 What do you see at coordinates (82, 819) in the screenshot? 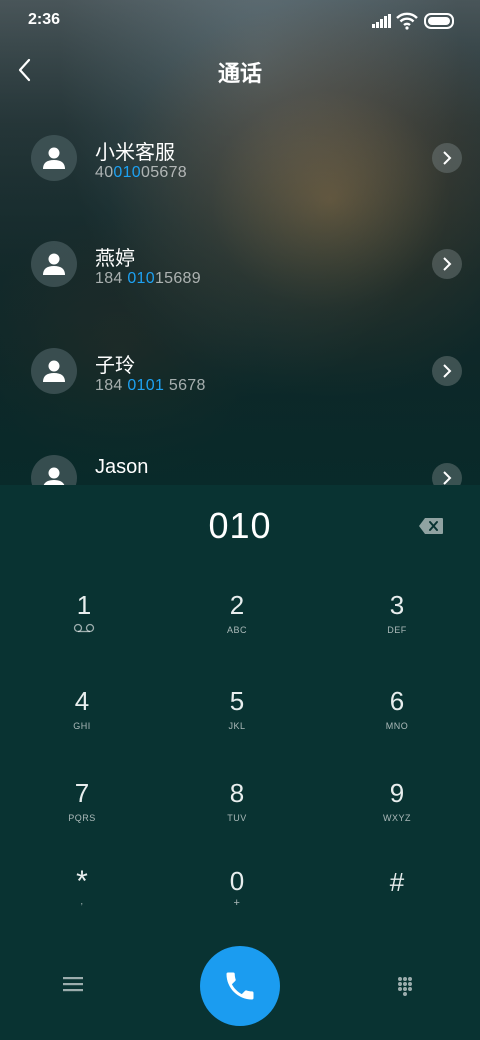
I see `key-7: 7 PQRS` at bounding box center [82, 819].